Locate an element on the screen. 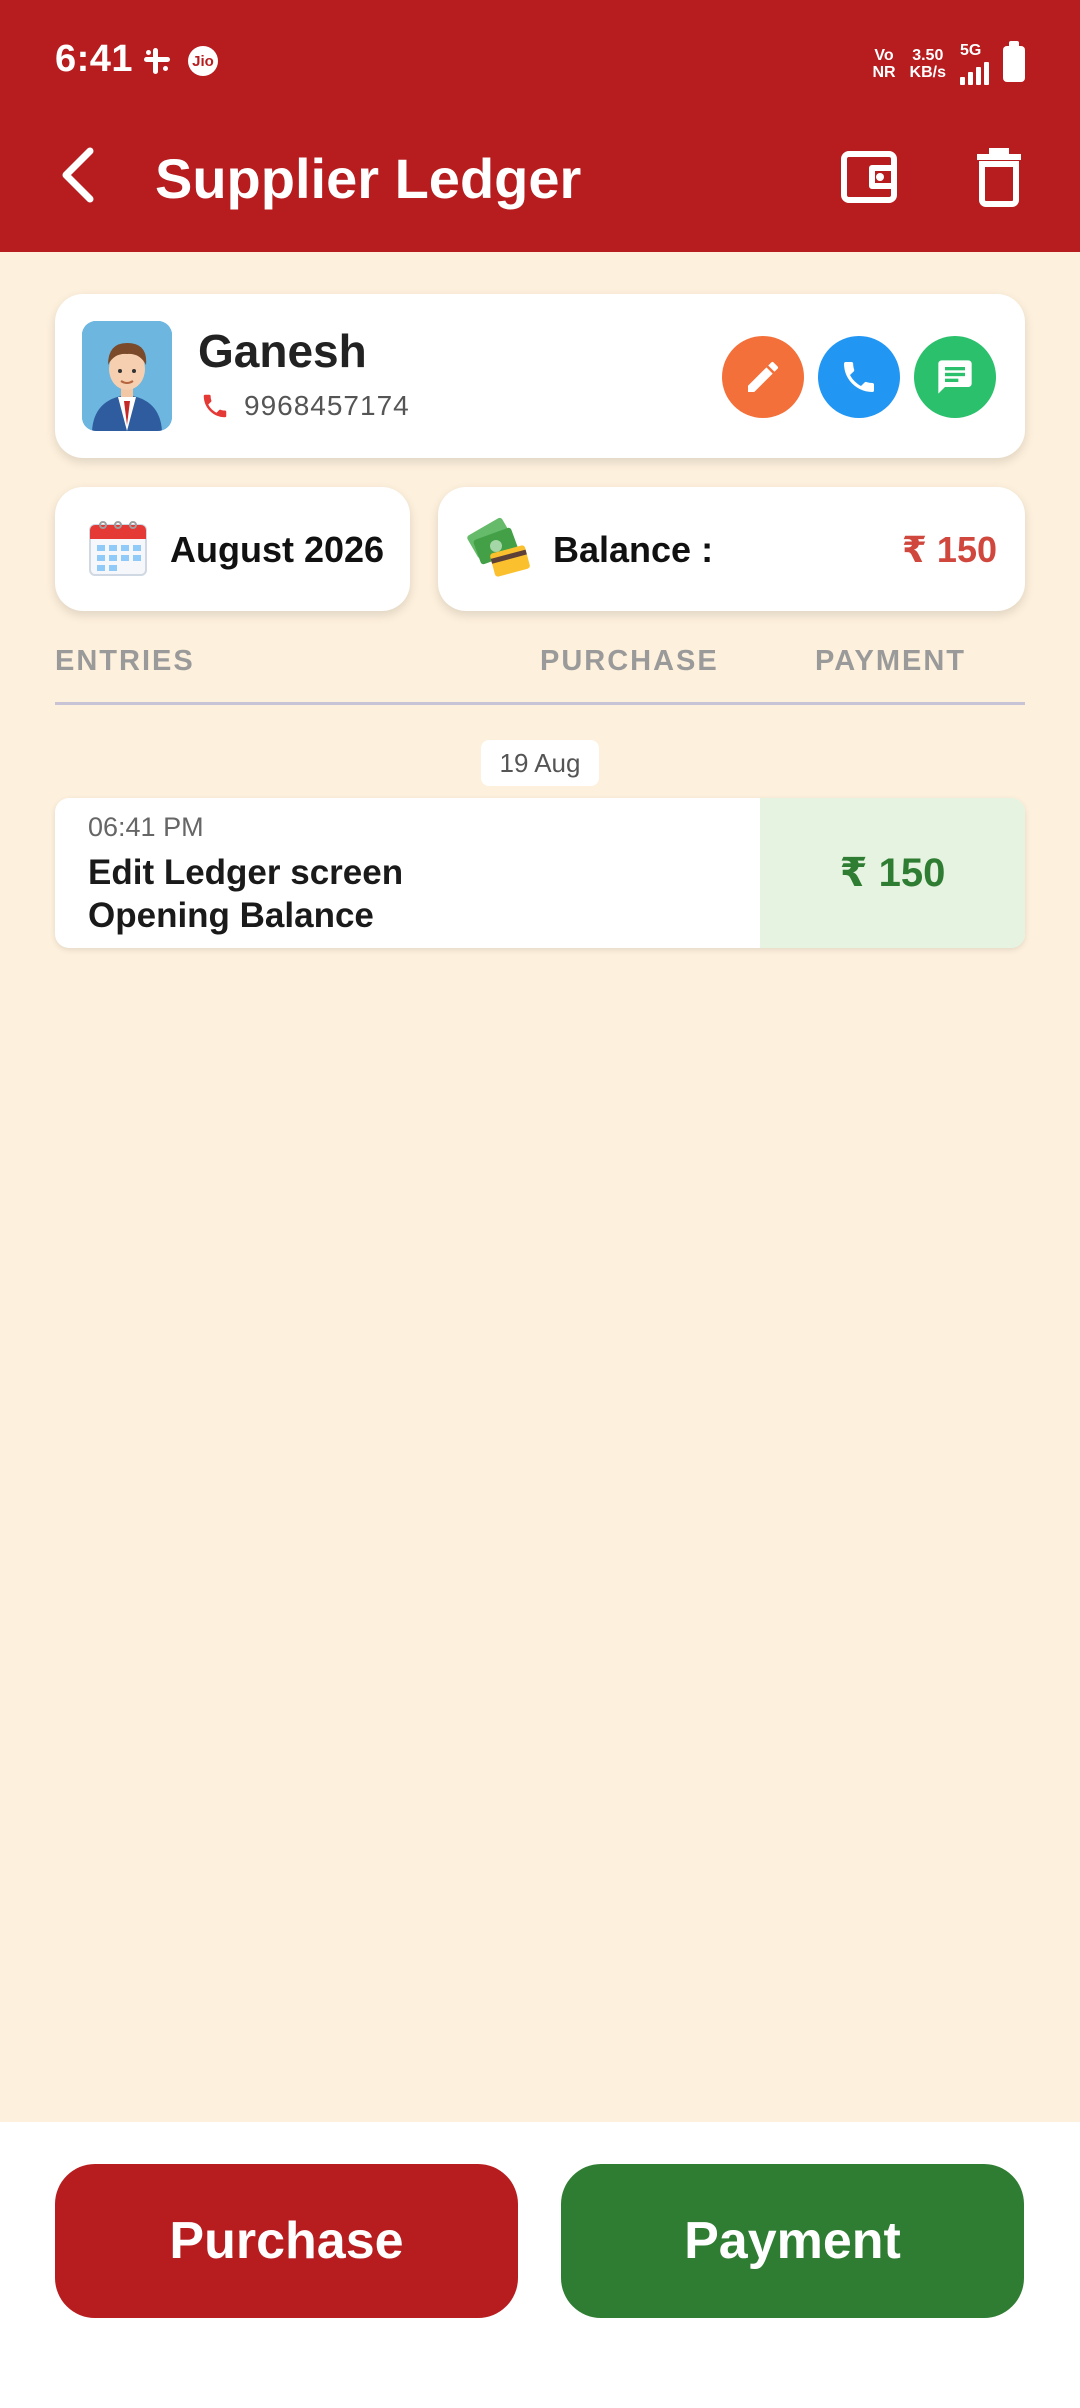 This screenshot has height=2408, width=1080. entry-payment-amount: ₹ 150 is located at coordinates (892, 873).